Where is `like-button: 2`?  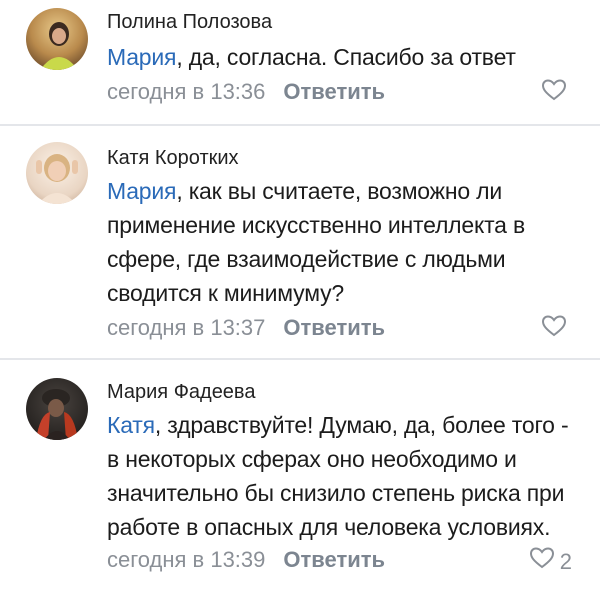 like-button: 2 is located at coordinates (550, 562).